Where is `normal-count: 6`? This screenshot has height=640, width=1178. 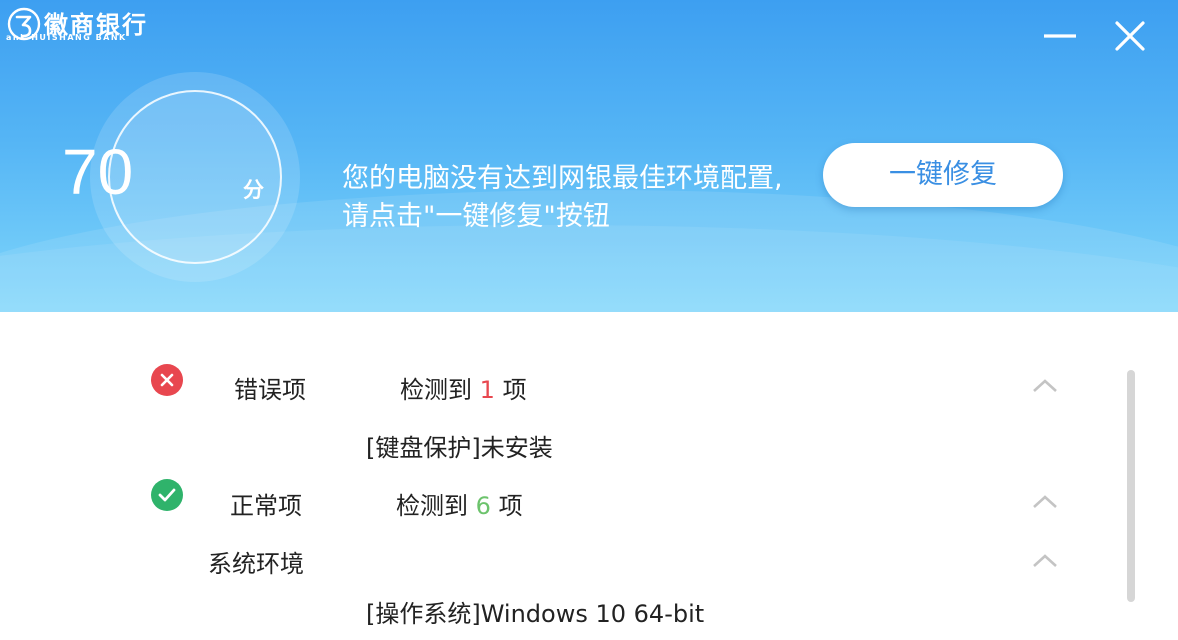 normal-count: 6 is located at coordinates (483, 506).